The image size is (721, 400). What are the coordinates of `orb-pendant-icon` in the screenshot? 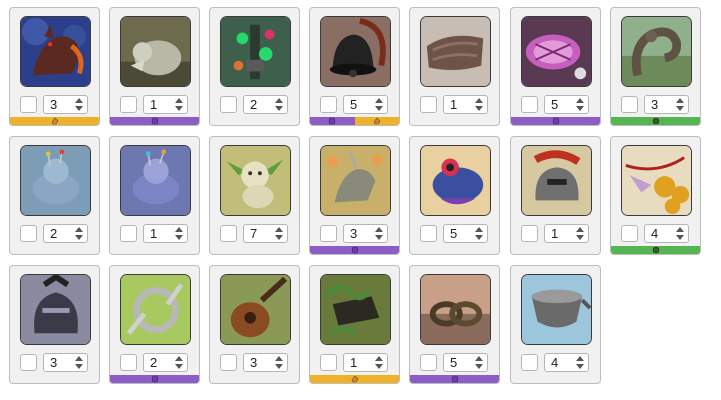 It's located at (656, 180).